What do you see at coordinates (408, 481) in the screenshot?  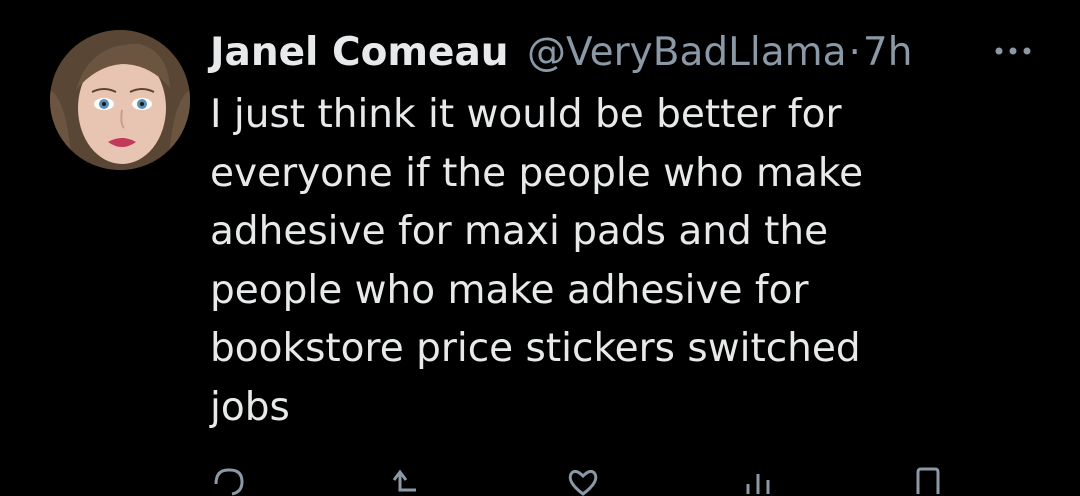 I see `retweet-icon` at bounding box center [408, 481].